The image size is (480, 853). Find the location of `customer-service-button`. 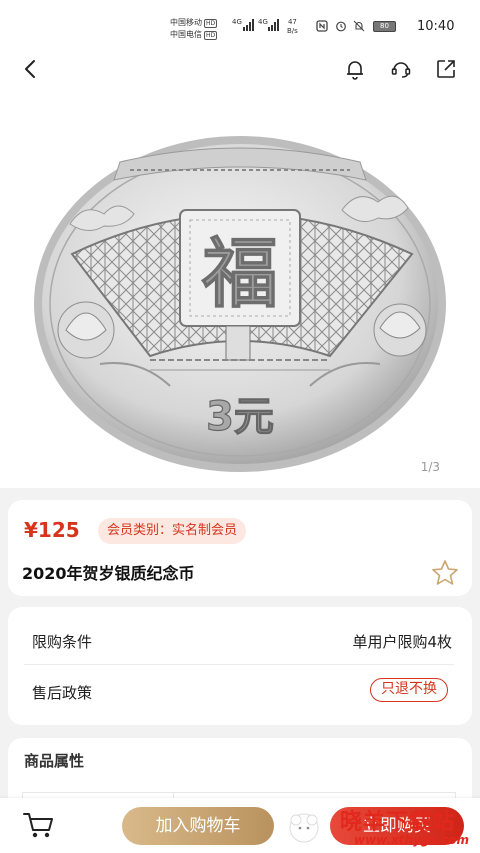

customer-service-button is located at coordinates (401, 69).